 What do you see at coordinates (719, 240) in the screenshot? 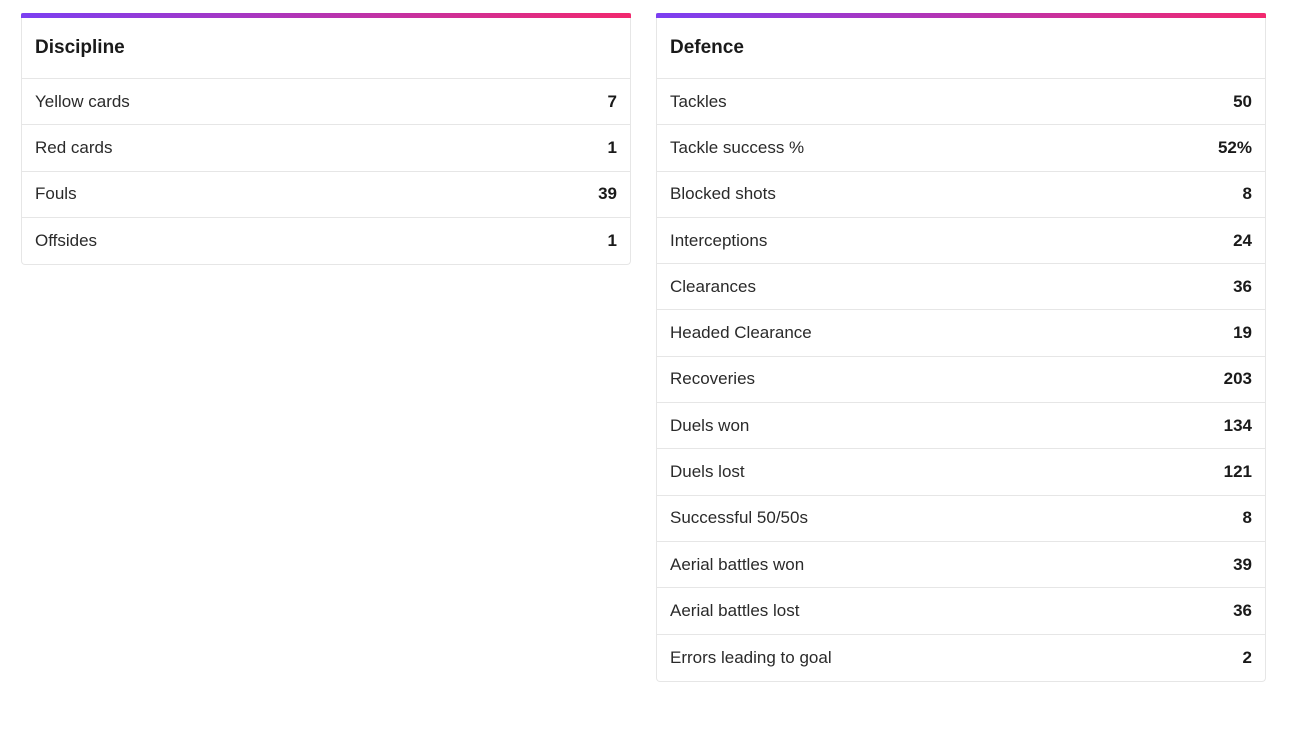
I see `stat-label: Interceptions` at bounding box center [719, 240].